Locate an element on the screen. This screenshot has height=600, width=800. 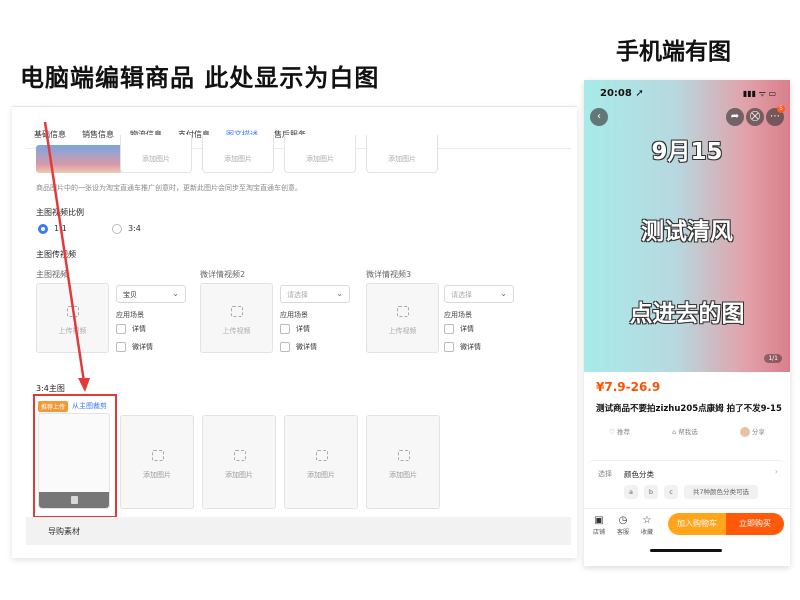
sku-chip: c is located at coordinates (671, 492).